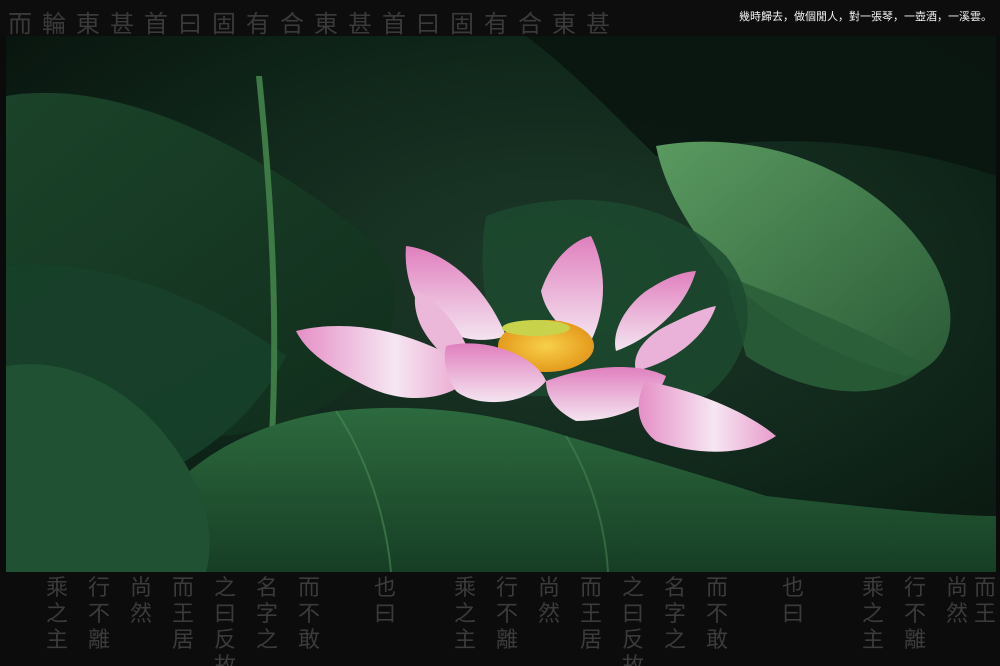  I want to click on poem-caption: 幾時歸去，做個閒人，對一張琴，一壺酒，一溪雲。, so click(865, 16).